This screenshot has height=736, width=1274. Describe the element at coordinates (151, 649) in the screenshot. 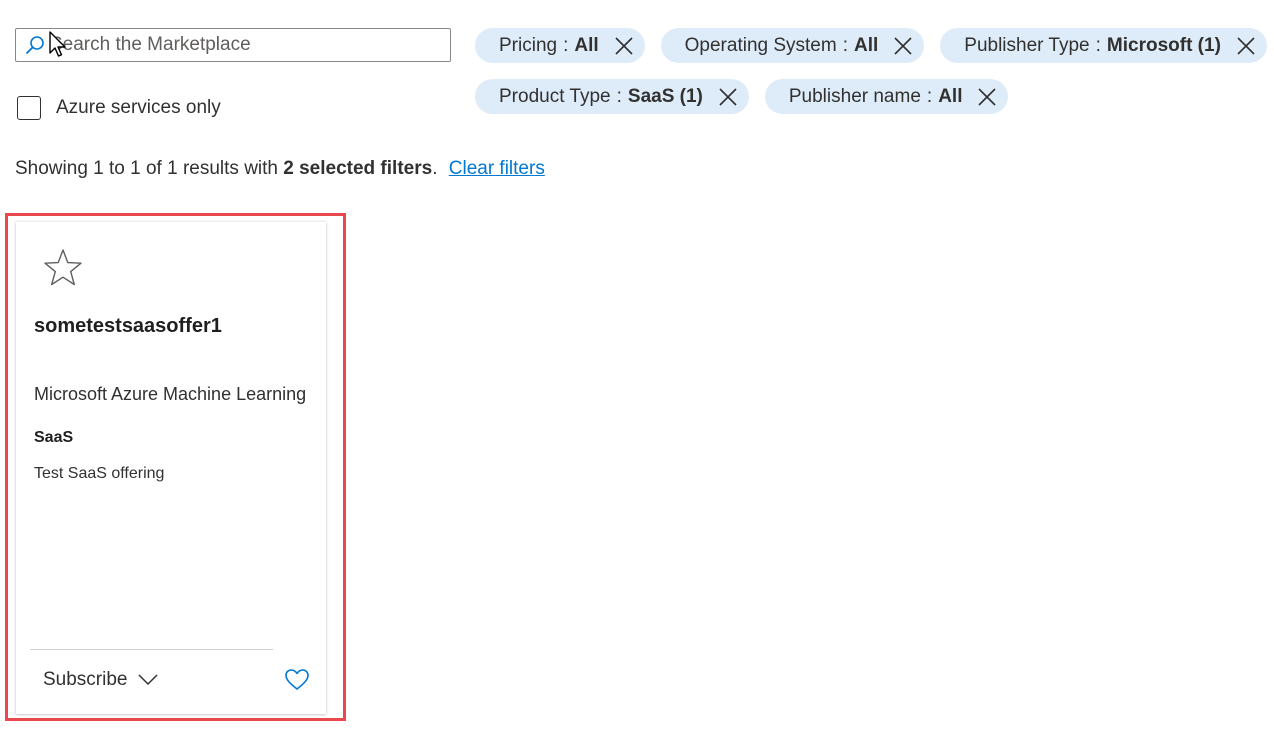

I see `card-divider` at that location.